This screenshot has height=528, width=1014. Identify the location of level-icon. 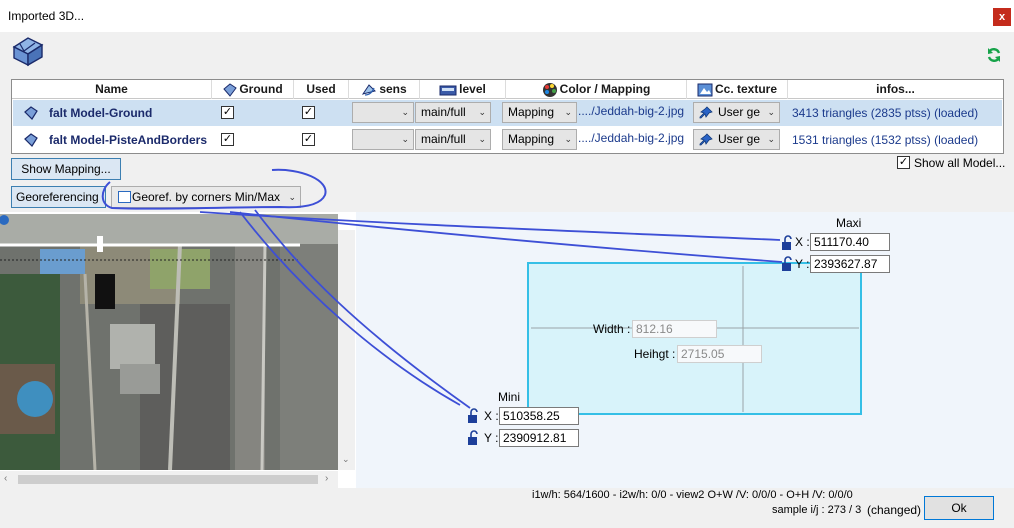
(448, 90).